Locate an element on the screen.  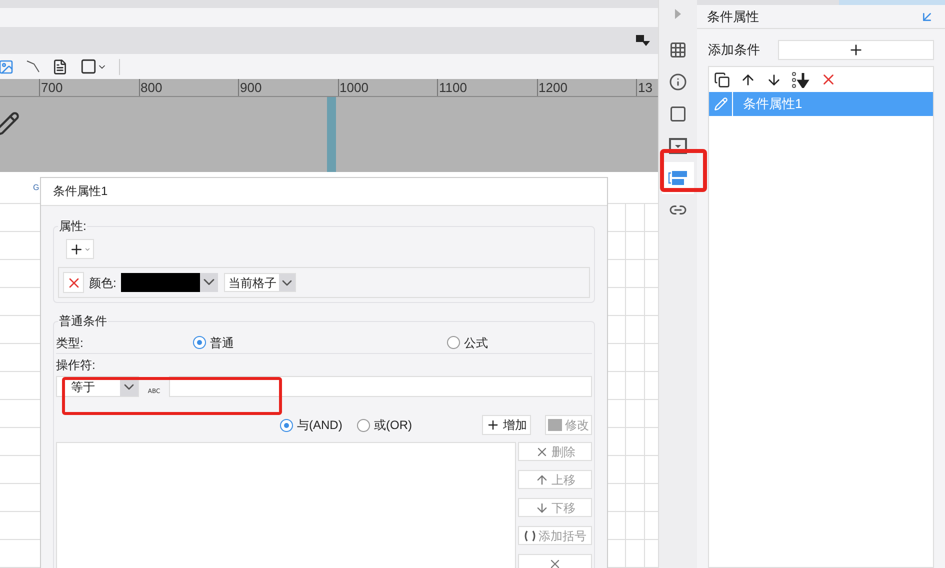
condition-bars-icon is located at coordinates (678, 178).